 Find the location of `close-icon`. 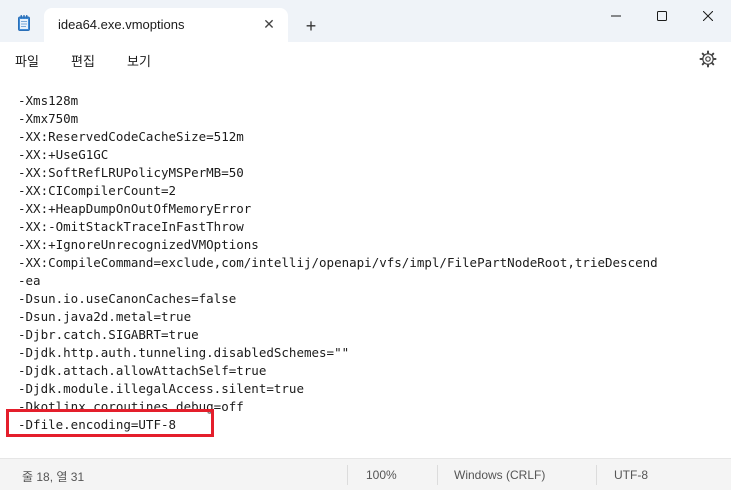

close-icon is located at coordinates (708, 16).